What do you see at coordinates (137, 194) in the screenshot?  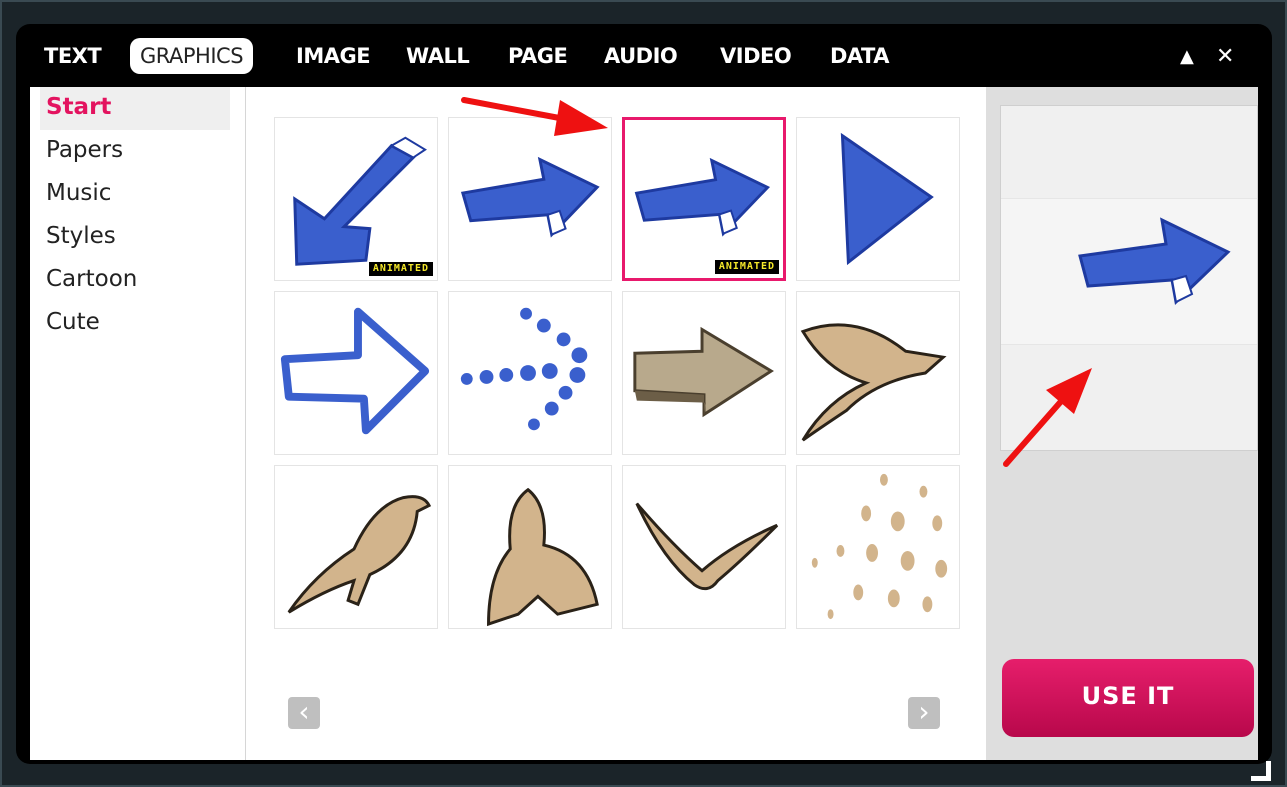 I see `sidebar-item-music: Music` at bounding box center [137, 194].